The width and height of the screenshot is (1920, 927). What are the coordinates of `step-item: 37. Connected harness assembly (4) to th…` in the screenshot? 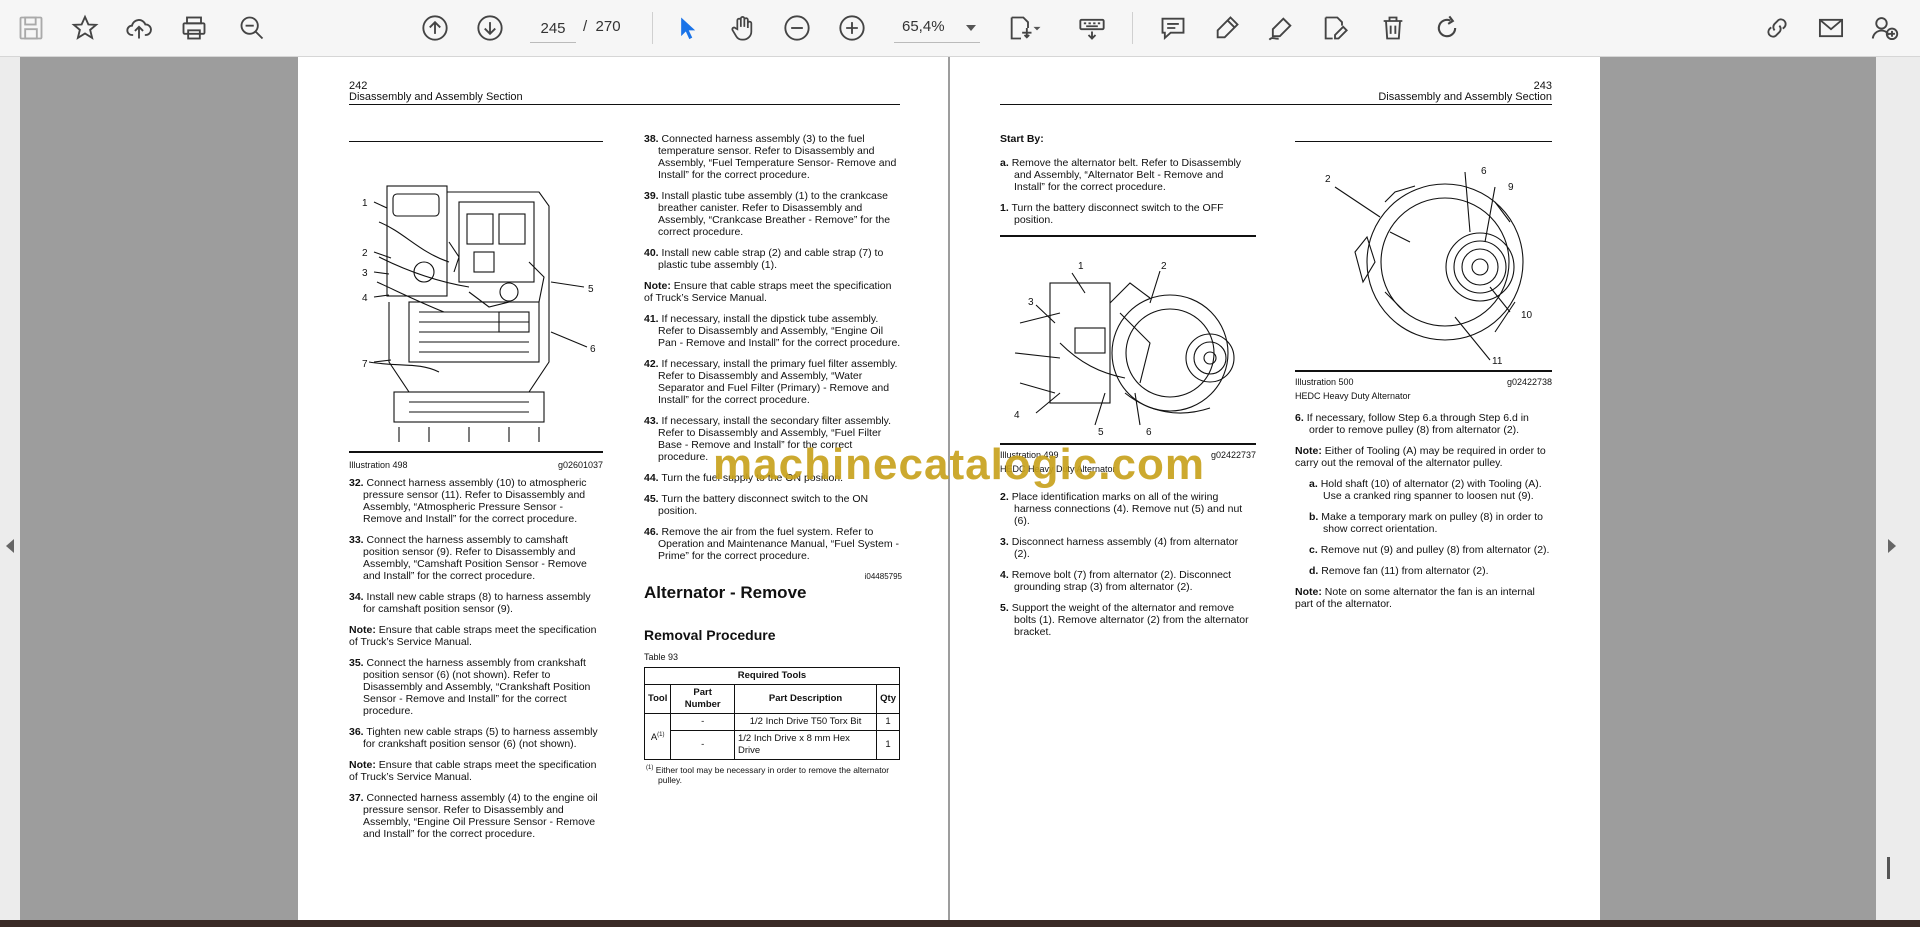 It's located at (473, 816).